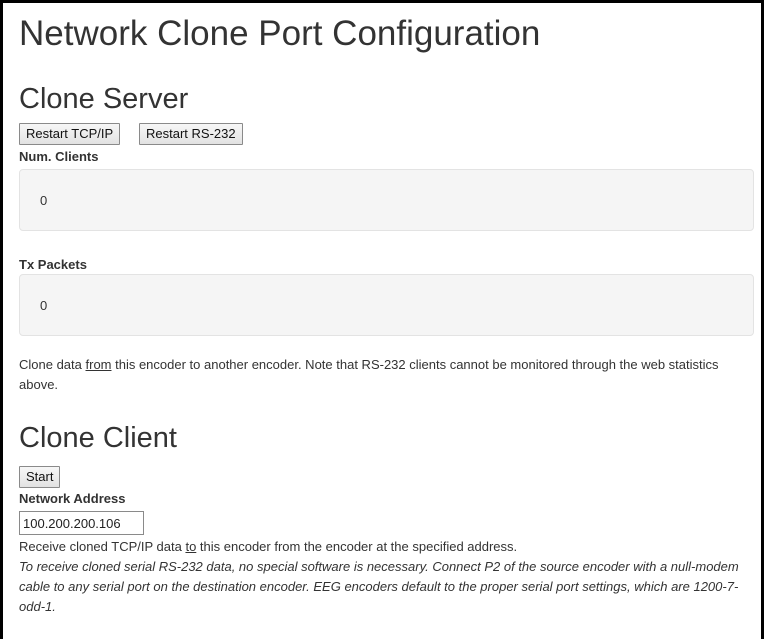 The image size is (770, 639). I want to click on page-title: Network Clone Port Configuration, so click(280, 33).